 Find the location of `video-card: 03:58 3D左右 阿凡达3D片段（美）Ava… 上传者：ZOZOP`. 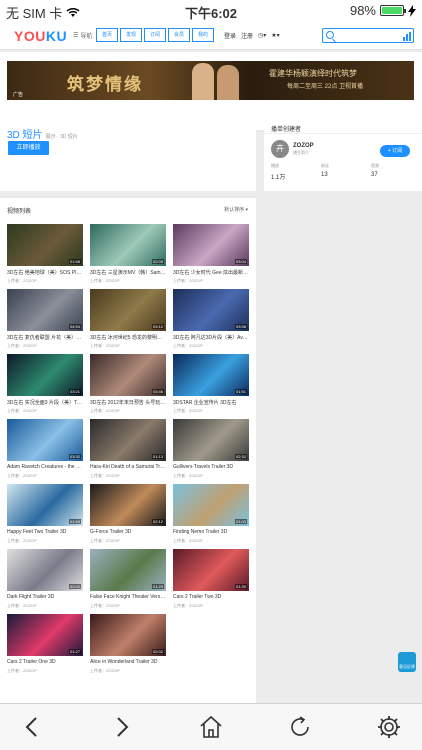

video-card: 03:58 3D左右 阿凡达3D片段（美）Ava… 上传者：ZOZOP is located at coordinates (211, 320).